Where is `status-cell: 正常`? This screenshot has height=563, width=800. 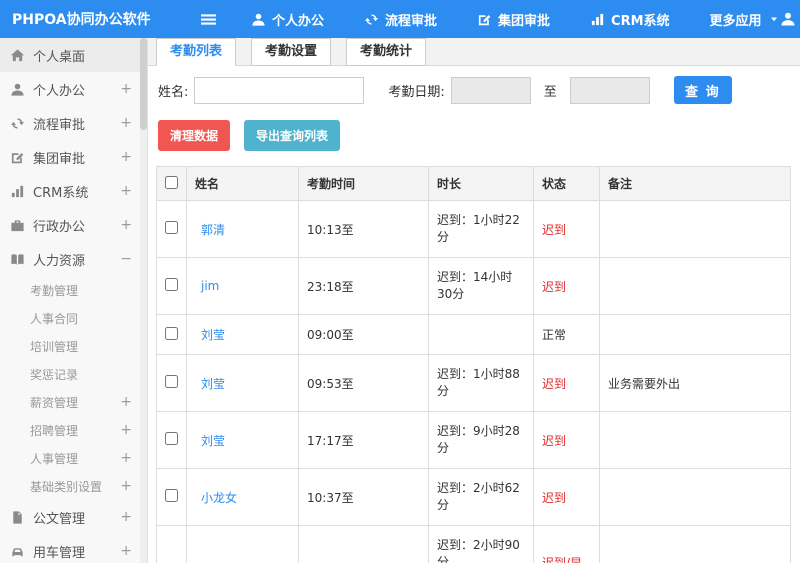 status-cell: 正常 is located at coordinates (566, 334).